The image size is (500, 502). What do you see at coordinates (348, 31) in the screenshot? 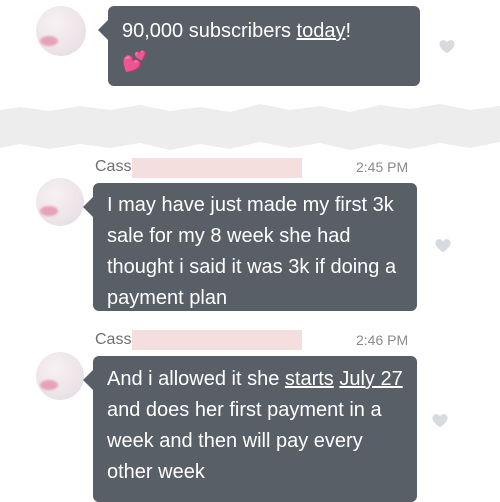
I see `text-fragment: !` at bounding box center [348, 31].